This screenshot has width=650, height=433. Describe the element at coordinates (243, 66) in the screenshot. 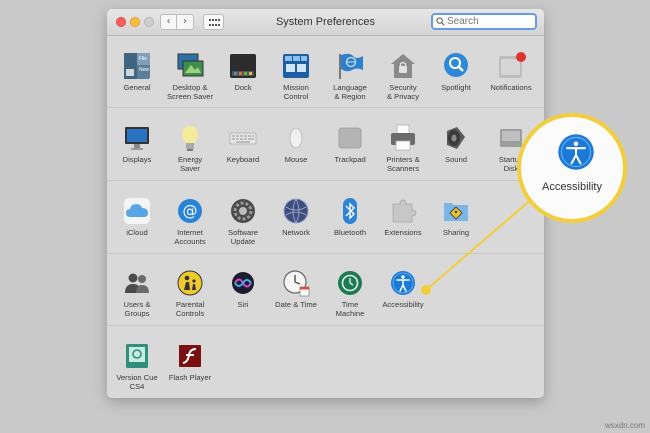

I see `dock-icon` at that location.